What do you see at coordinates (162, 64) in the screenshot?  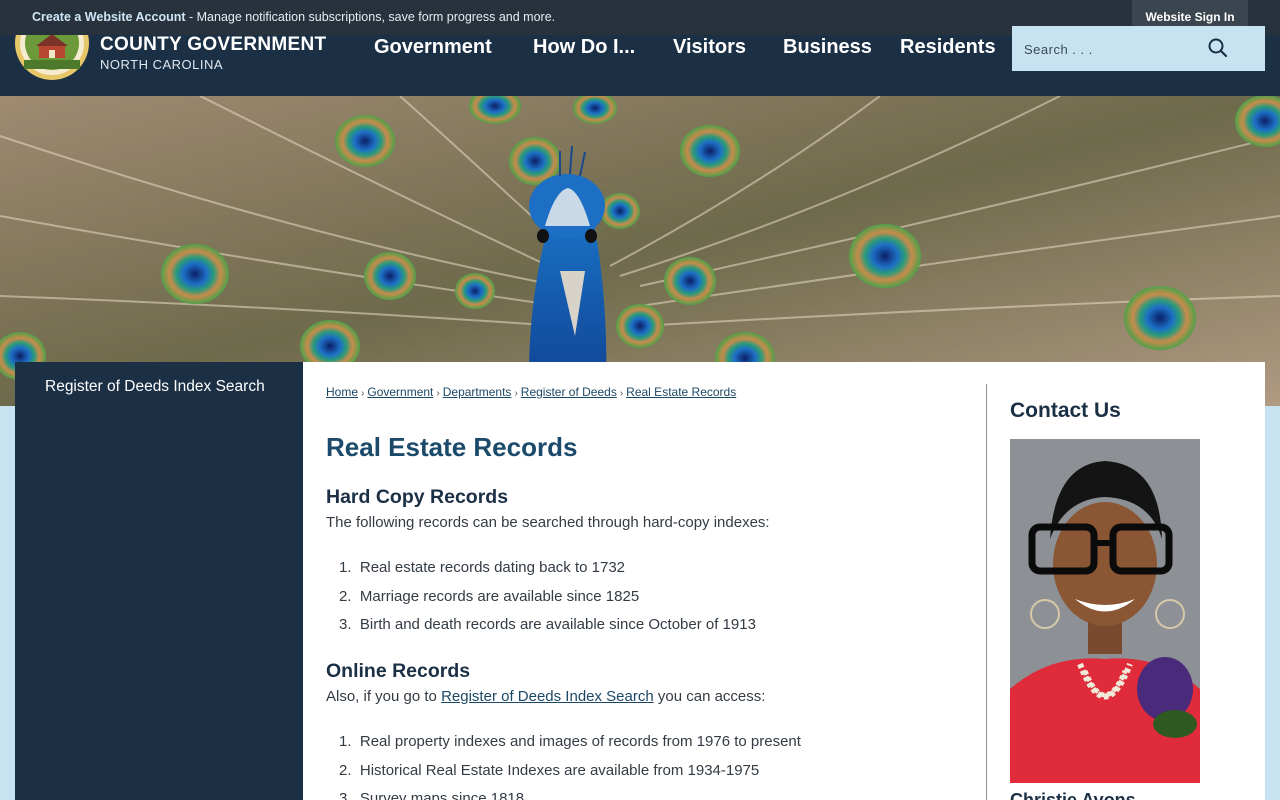 I see `brand-subtitle: NORTH CAROLINA` at bounding box center [162, 64].